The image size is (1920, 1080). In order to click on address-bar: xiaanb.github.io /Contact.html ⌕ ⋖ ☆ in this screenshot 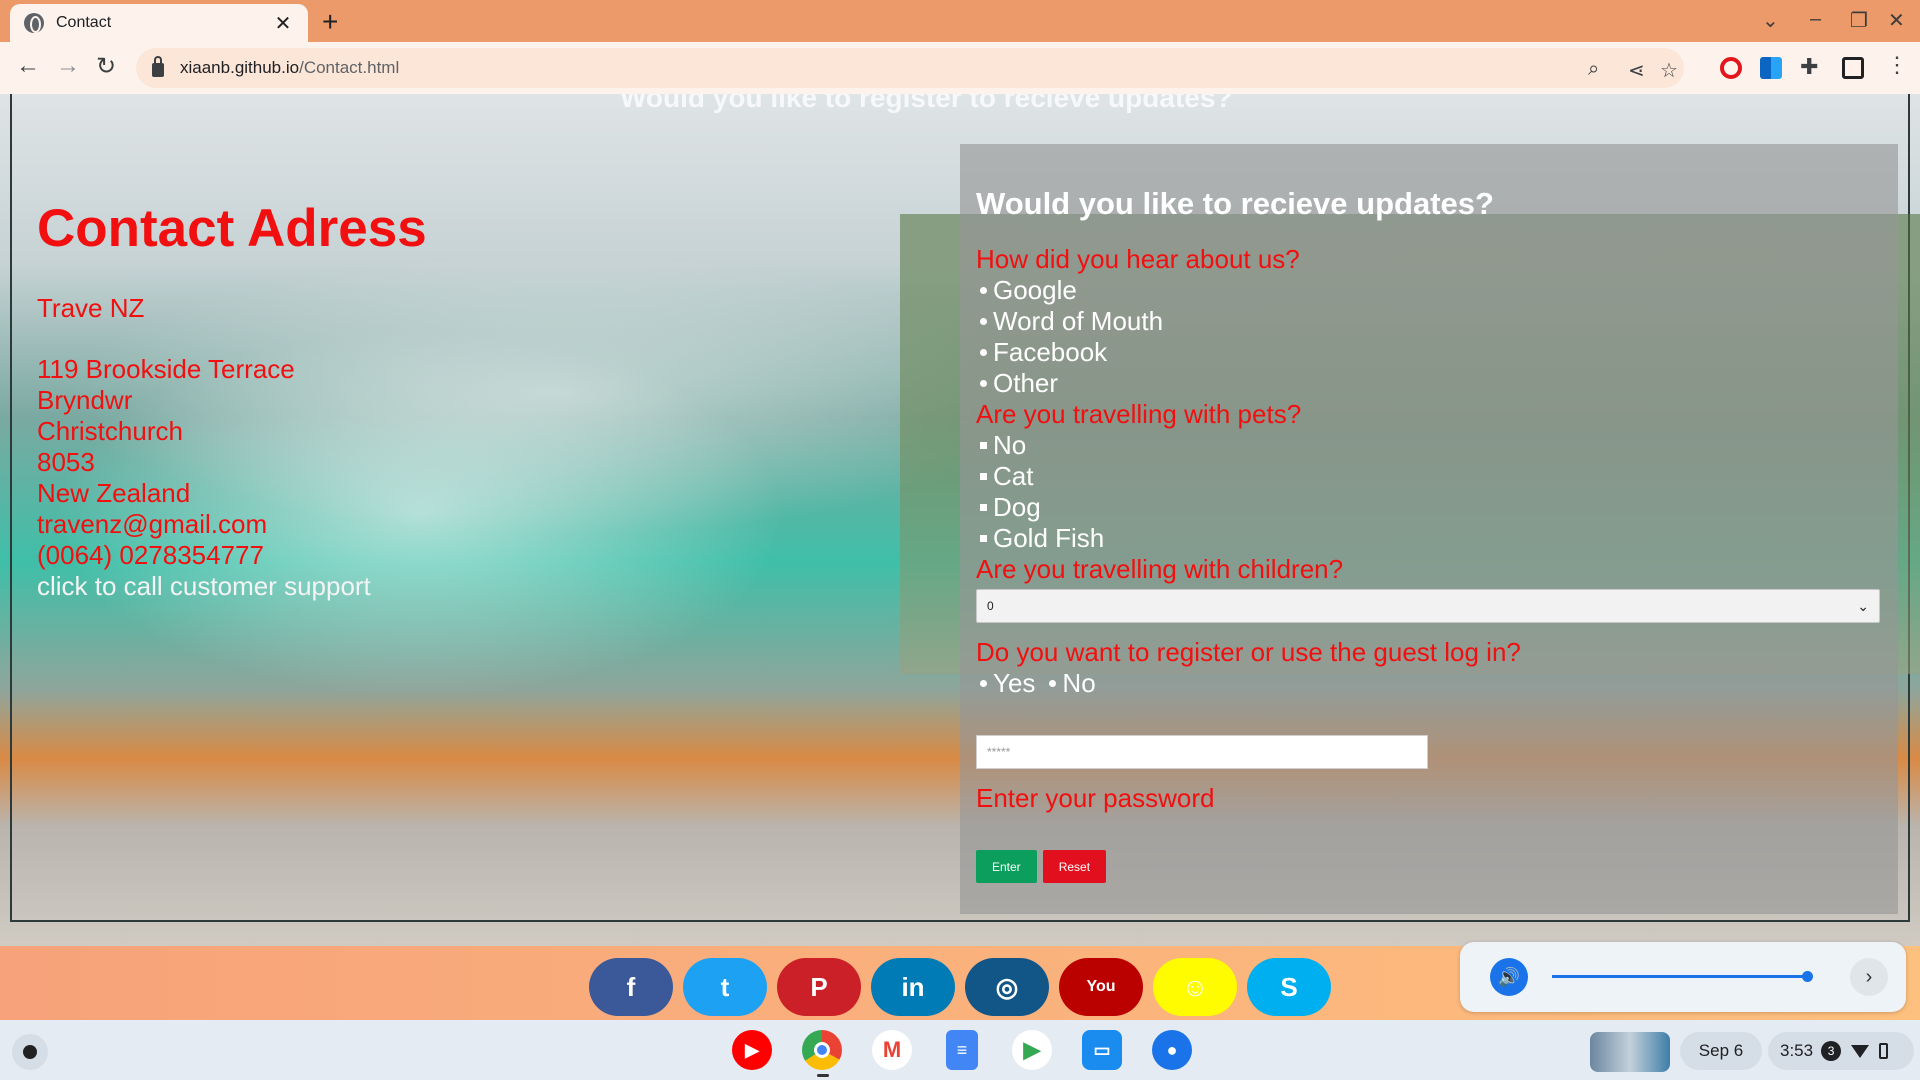, I will do `click(910, 68)`.